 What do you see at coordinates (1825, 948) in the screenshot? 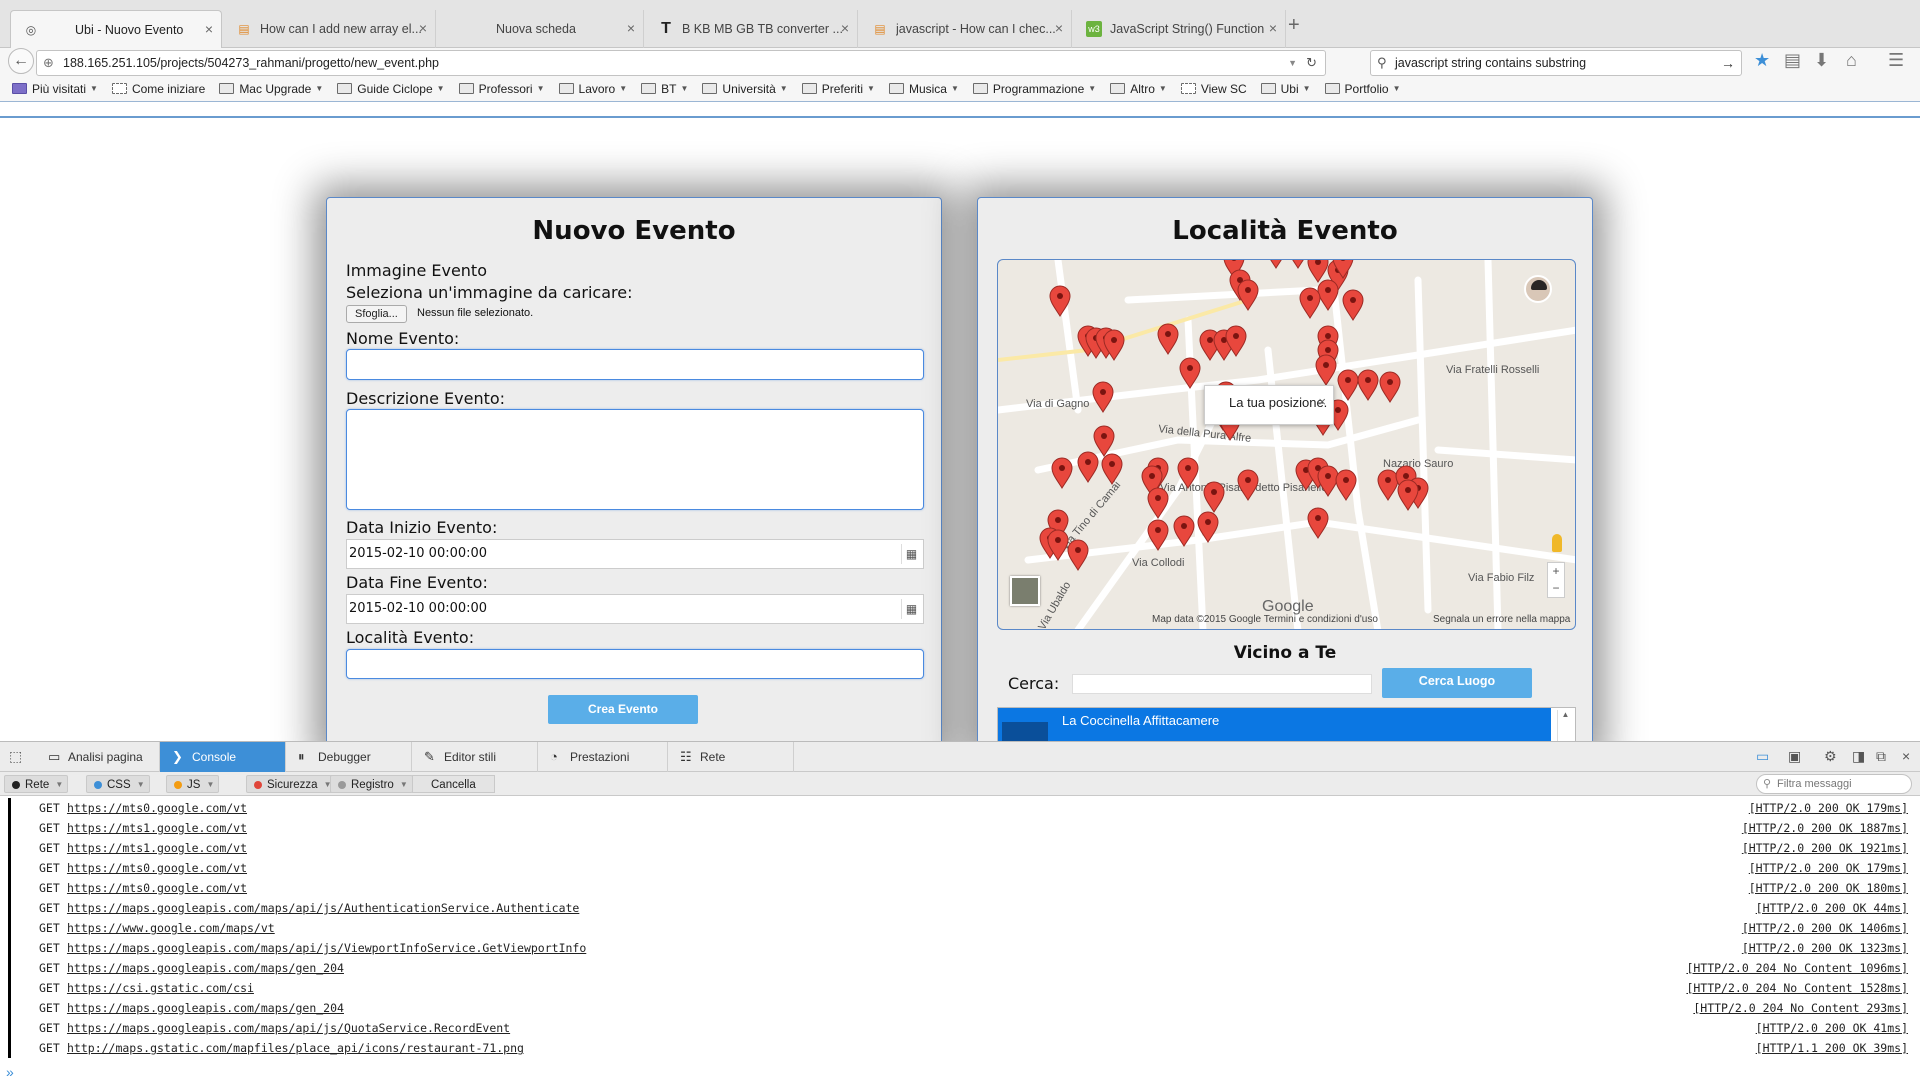
I see `log-status: [HTTP/2.0 200 OK 1323ms]` at bounding box center [1825, 948].